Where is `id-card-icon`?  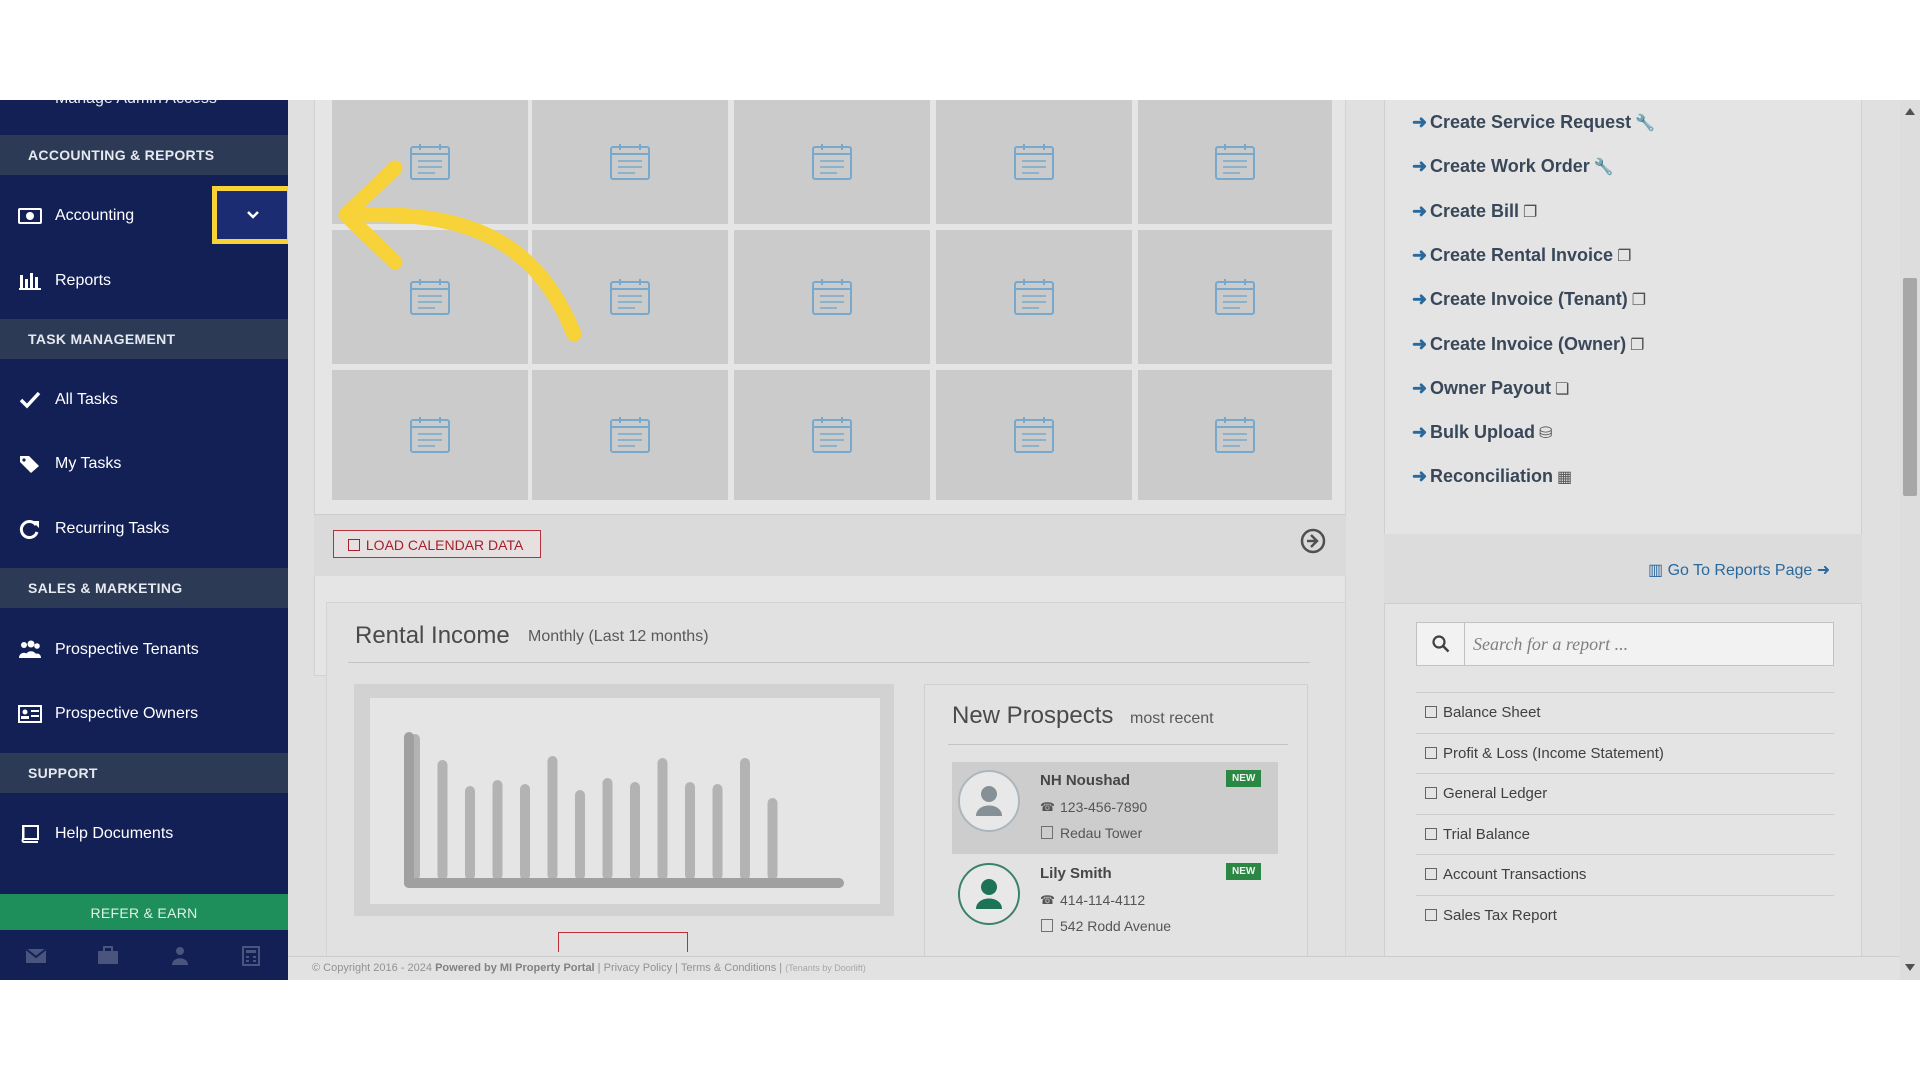
id-card-icon is located at coordinates (30, 714).